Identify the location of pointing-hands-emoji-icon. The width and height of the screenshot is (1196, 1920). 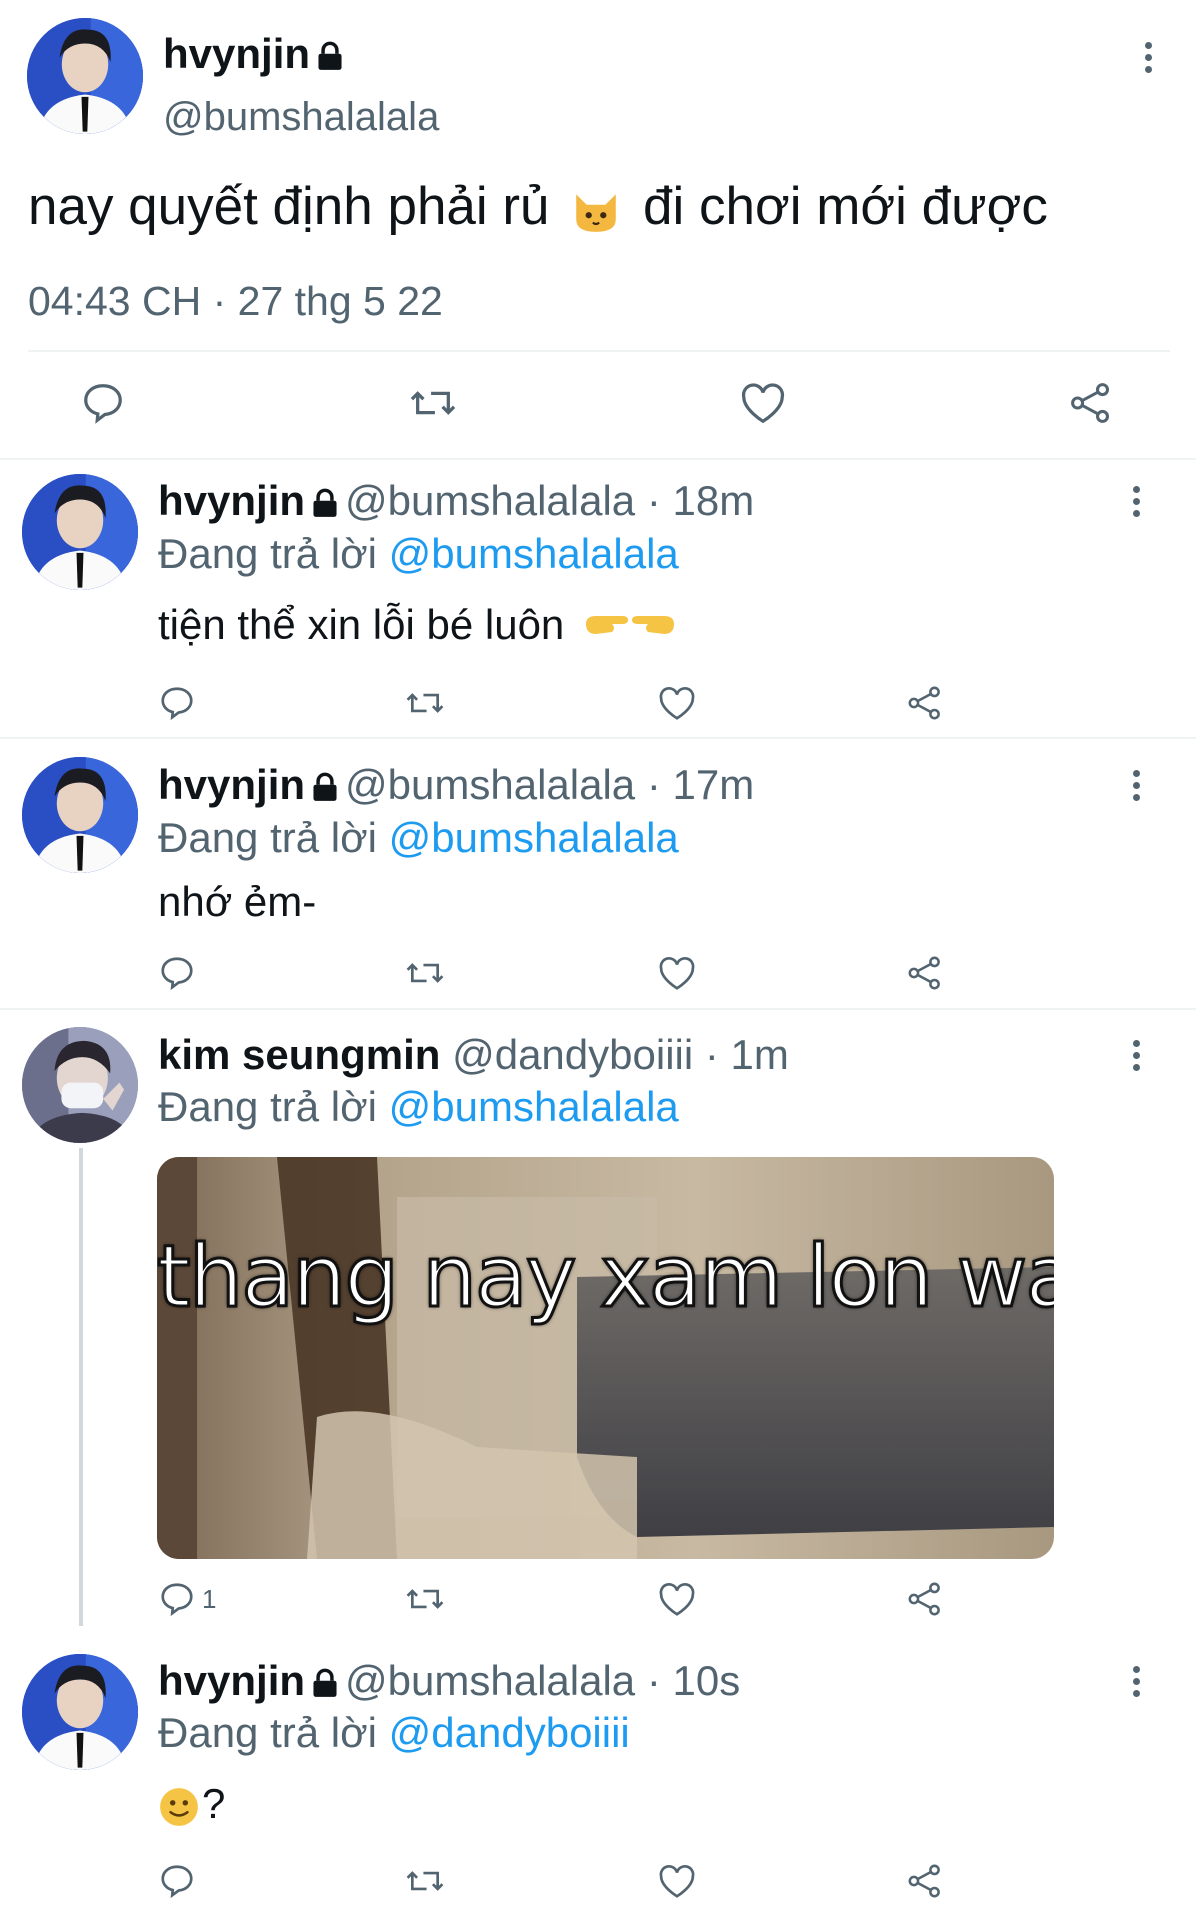
(630, 628).